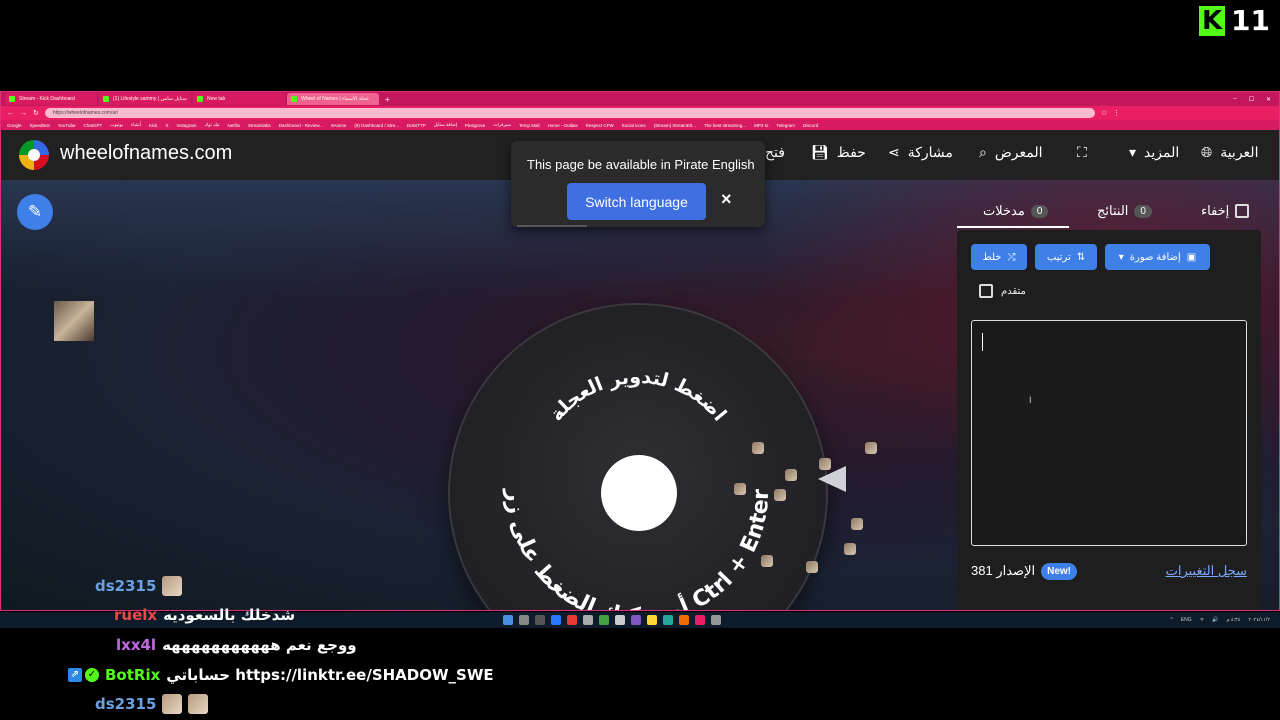 The image size is (1280, 720). Describe the element at coordinates (136, 645) in the screenshot. I see `chat-username: lxx4l` at that location.